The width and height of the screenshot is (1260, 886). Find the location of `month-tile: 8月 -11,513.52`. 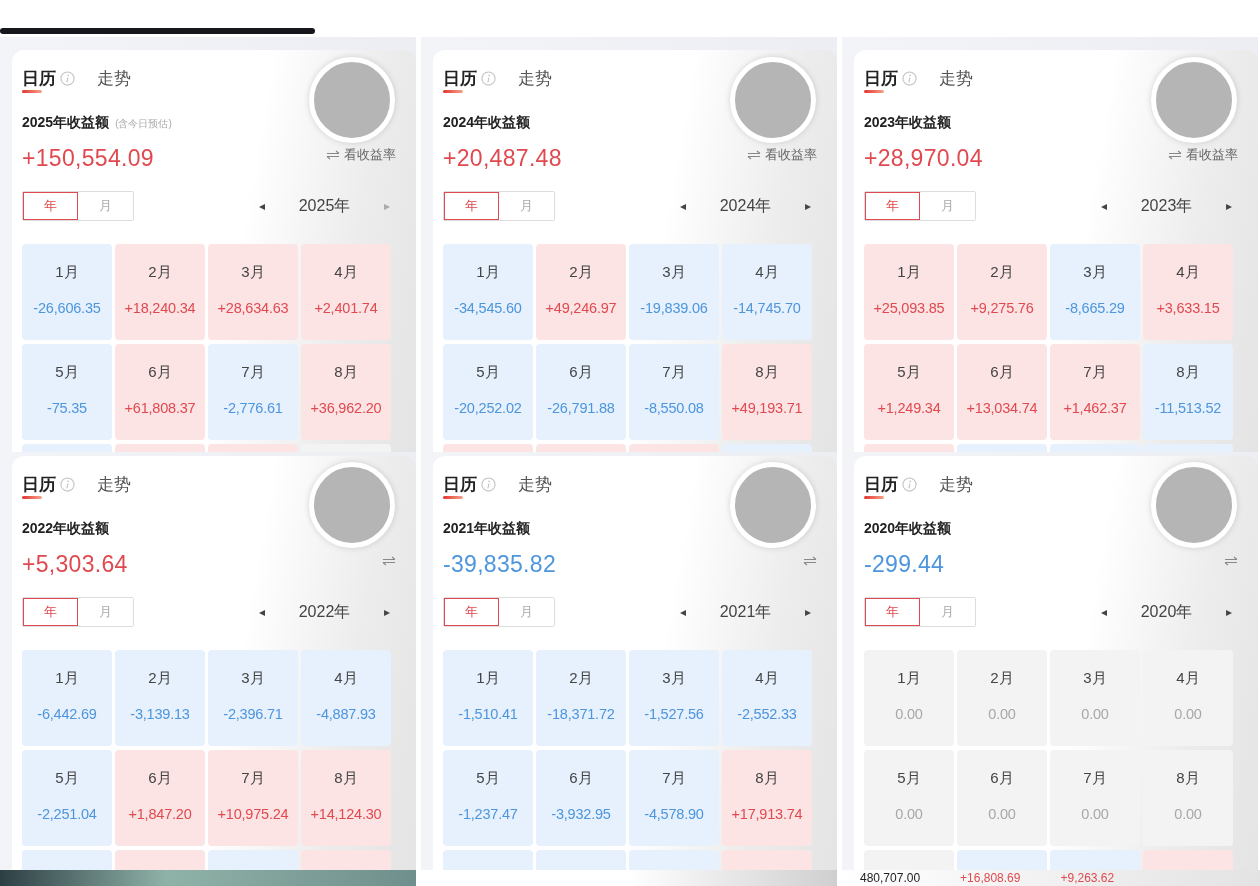

month-tile: 8月 -11,513.52 is located at coordinates (1188, 392).